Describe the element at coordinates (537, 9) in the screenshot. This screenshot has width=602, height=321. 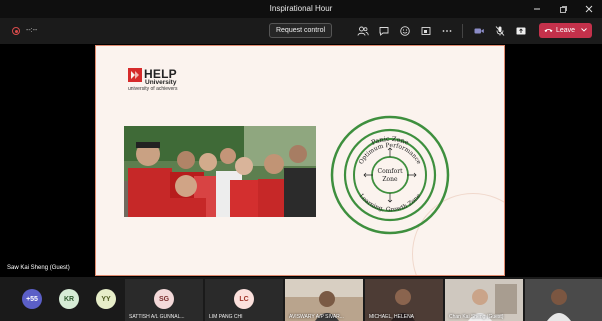
I see `minimize-icon` at that location.